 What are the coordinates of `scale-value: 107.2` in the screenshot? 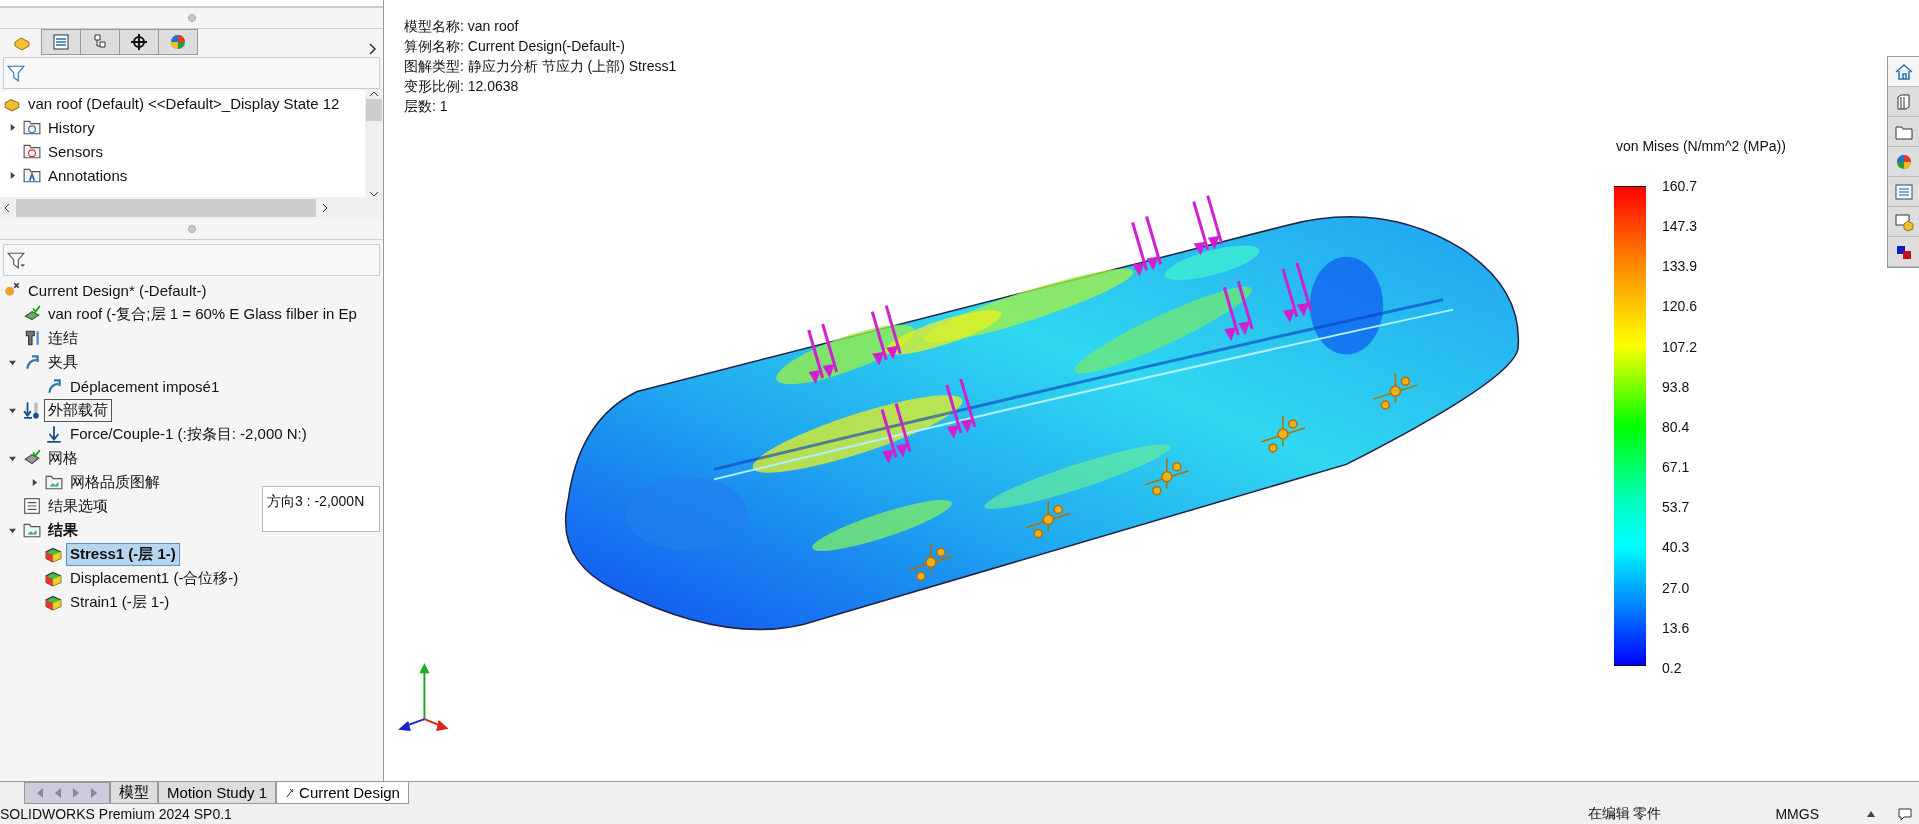 It's located at (1680, 346).